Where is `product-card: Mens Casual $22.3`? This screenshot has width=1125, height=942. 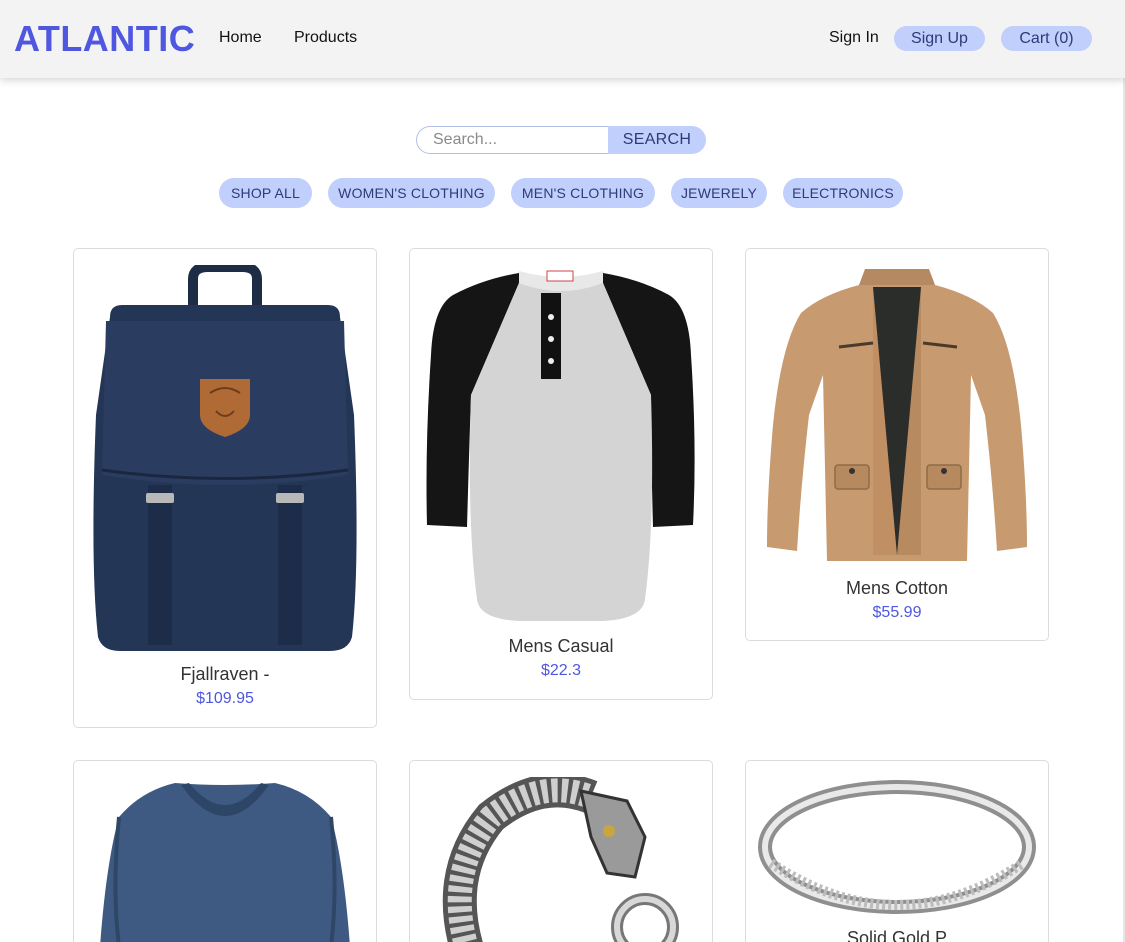
product-card: Mens Casual $22.3 is located at coordinates (561, 474).